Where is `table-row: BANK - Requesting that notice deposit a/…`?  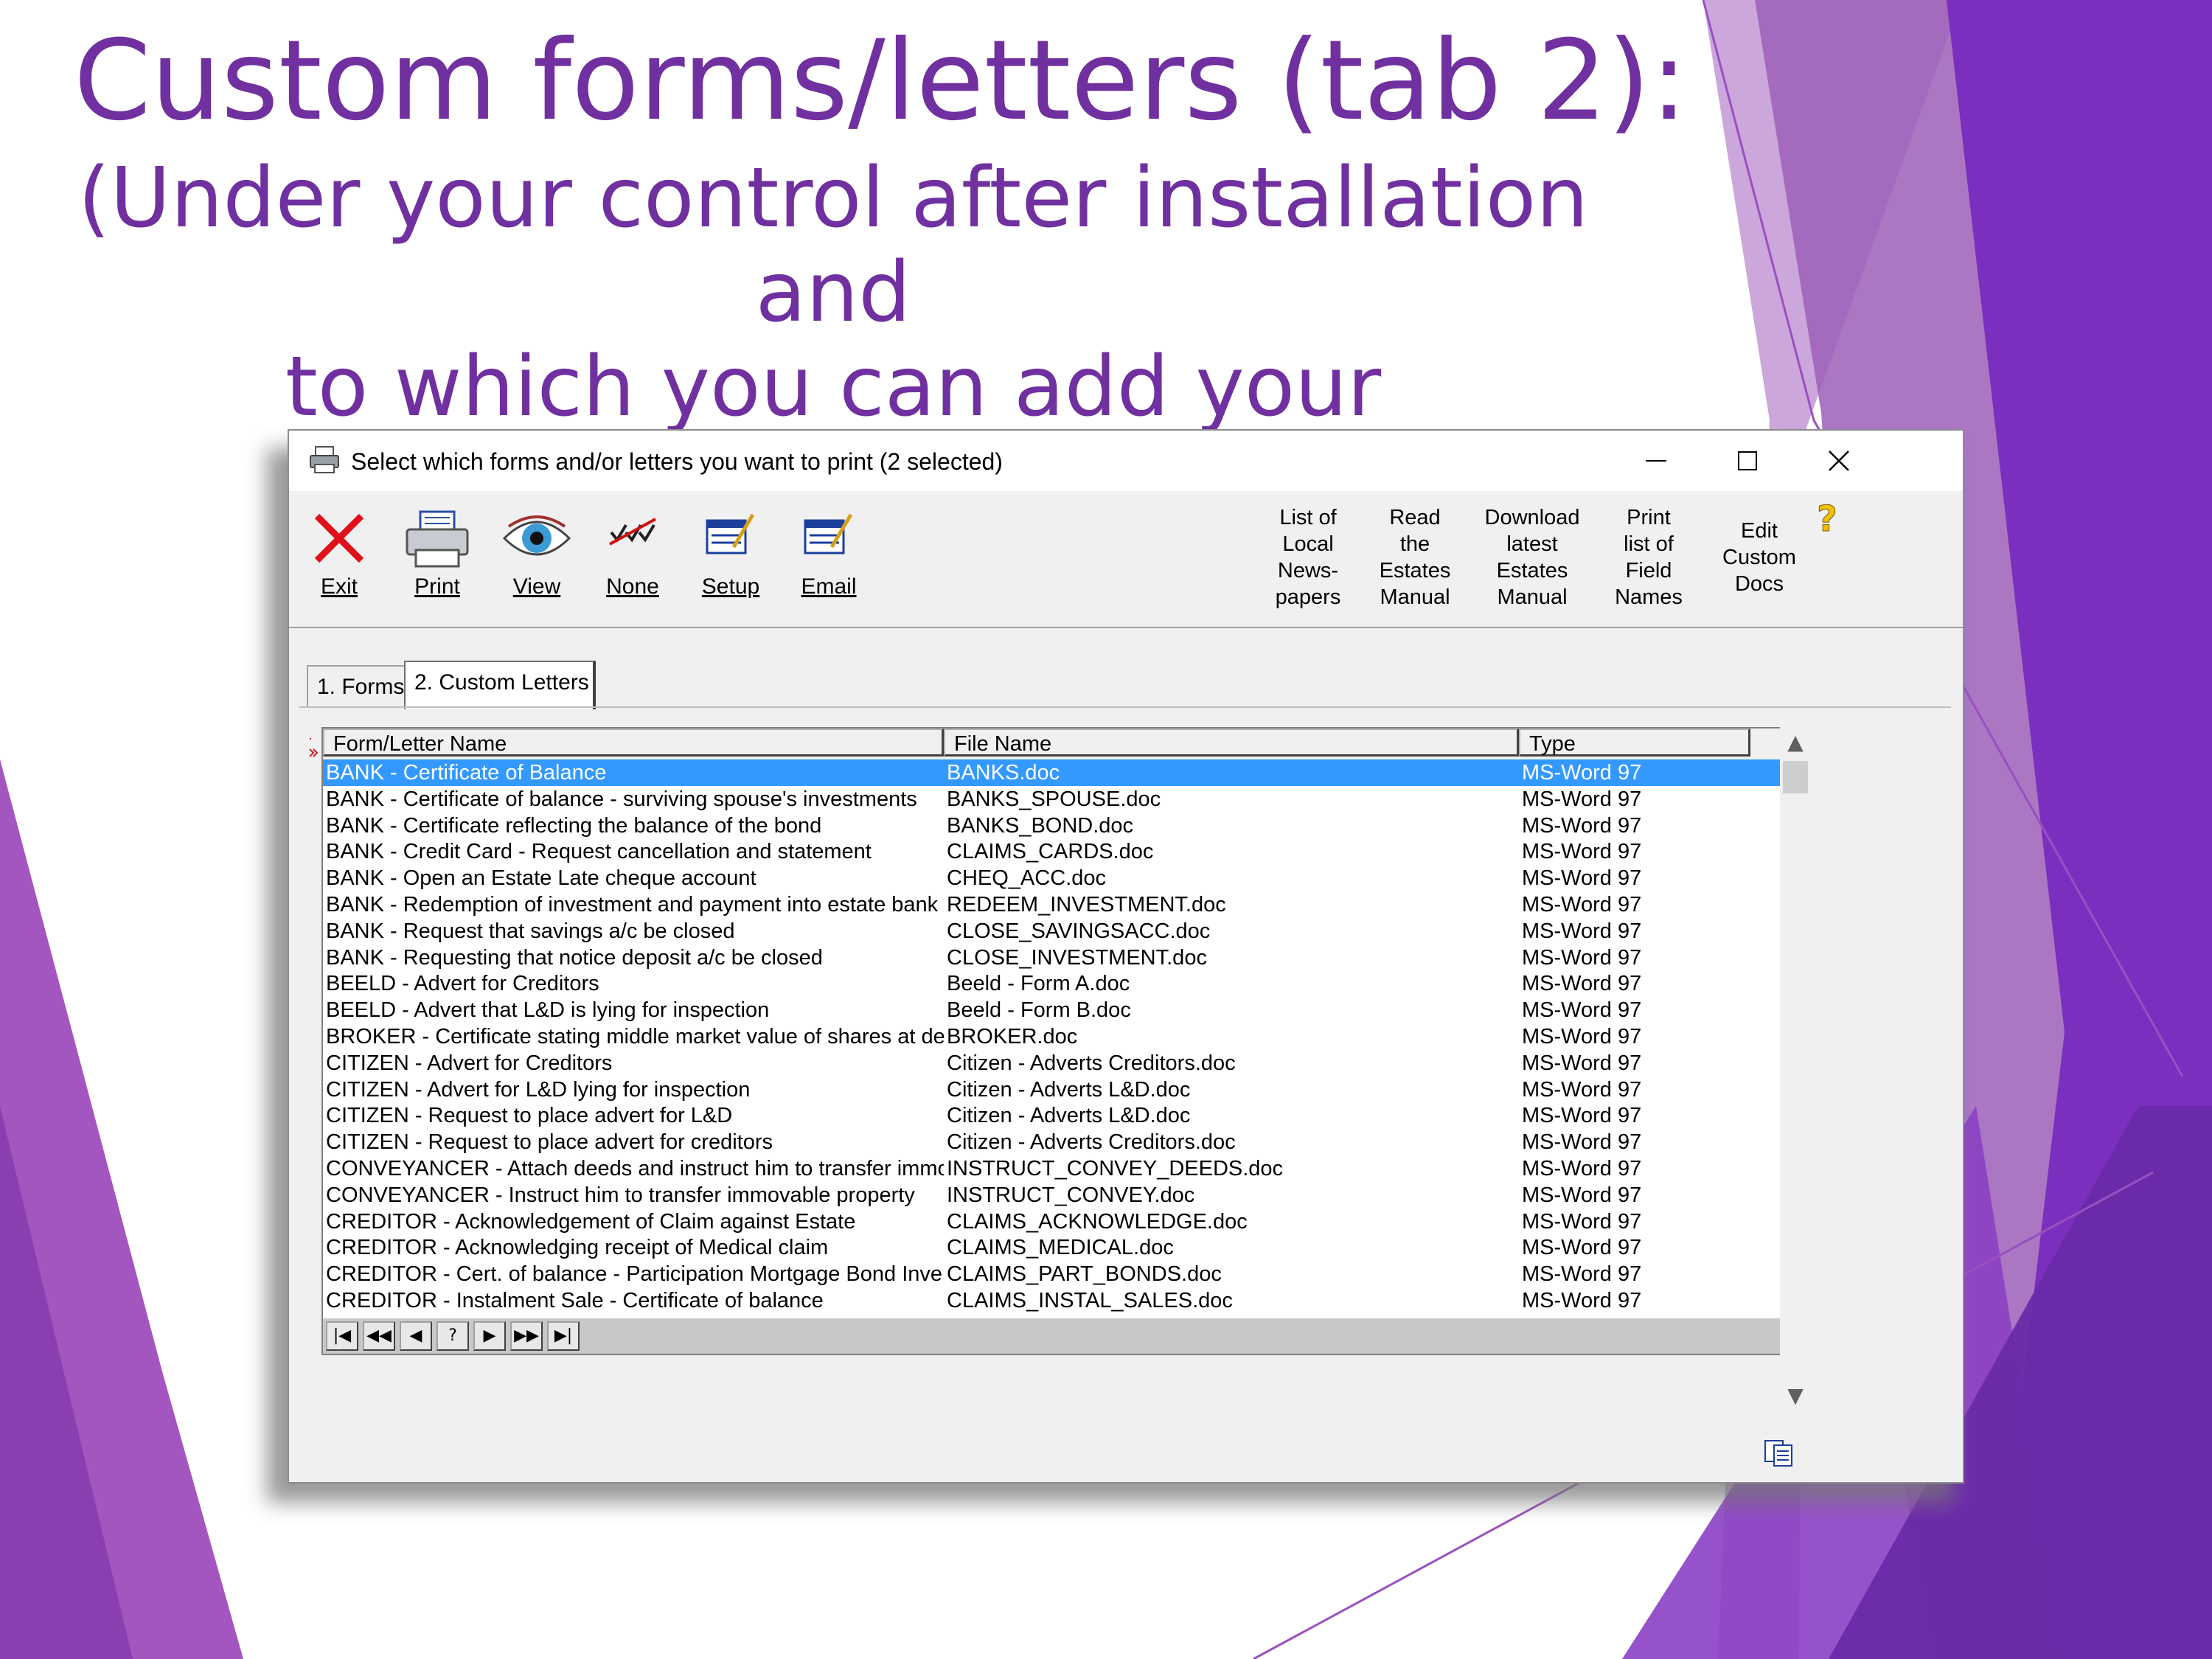
table-row: BANK - Requesting that notice deposit a/… is located at coordinates (1051, 958).